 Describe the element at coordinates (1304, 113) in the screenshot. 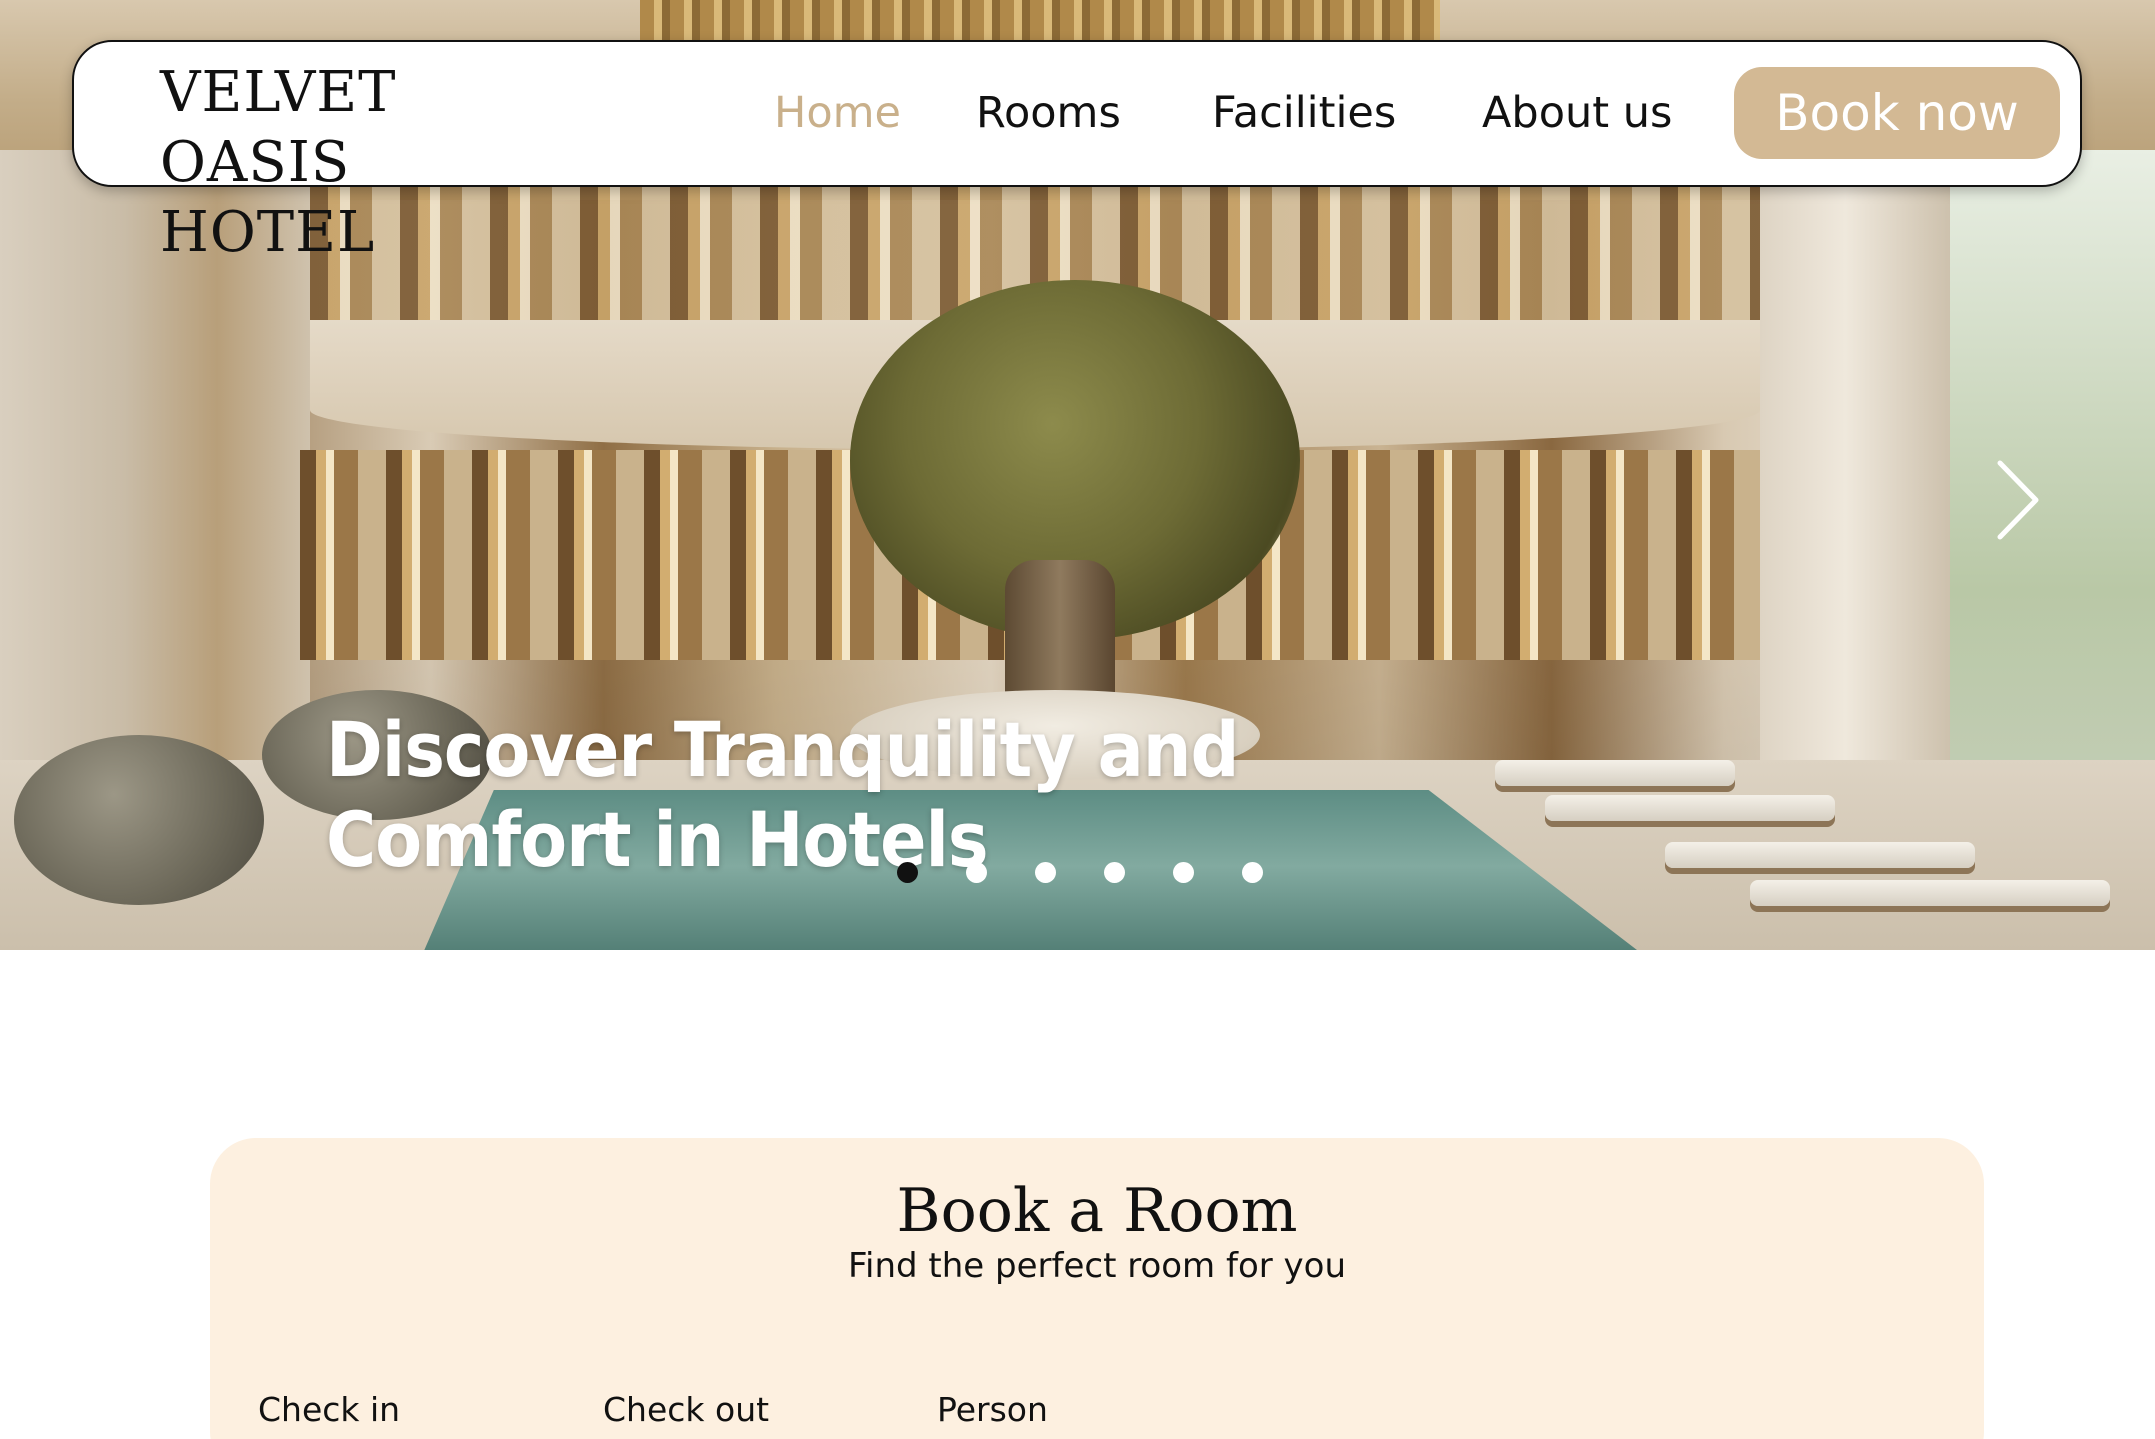

I see `nav-facilities: Facilities` at that location.